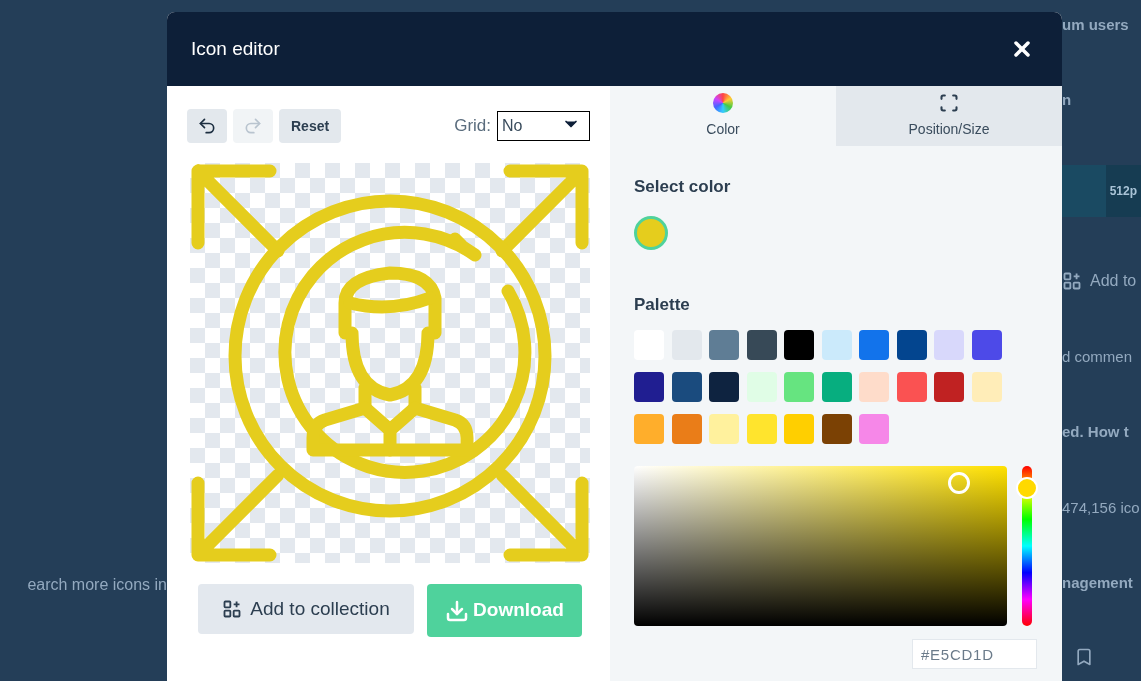  What do you see at coordinates (820, 546) in the screenshot?
I see `saturation-picker` at bounding box center [820, 546].